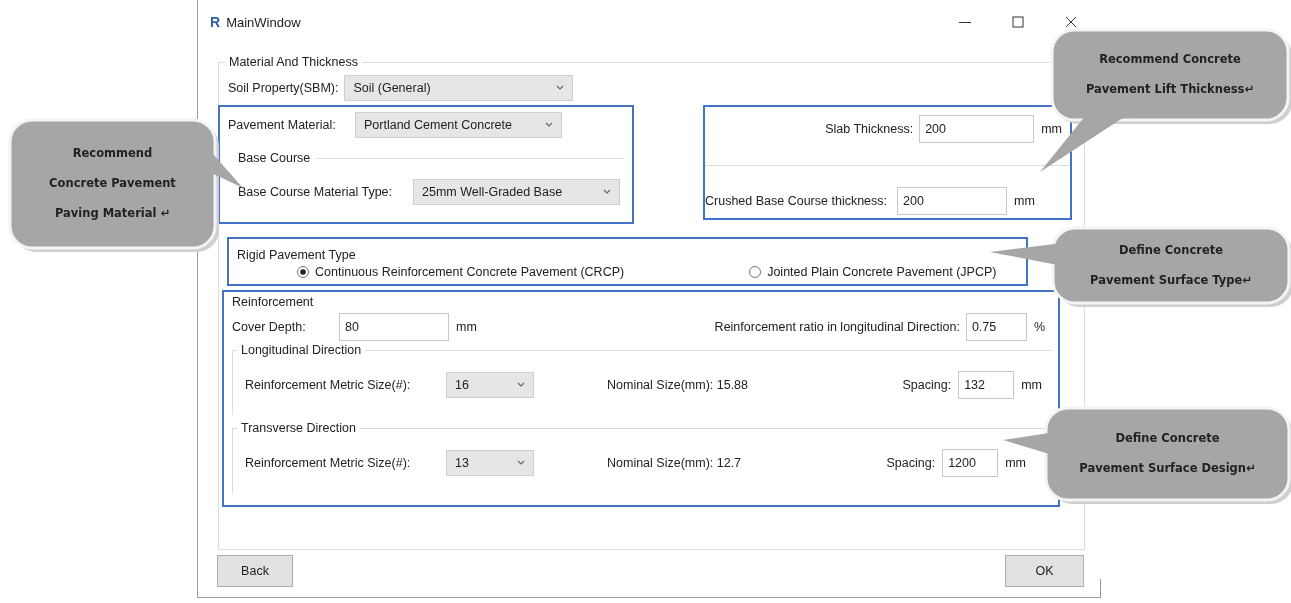 The image size is (1291, 603). I want to click on callout-text: Define Concrete Pavement Surface Type↵, so click(1171, 265).